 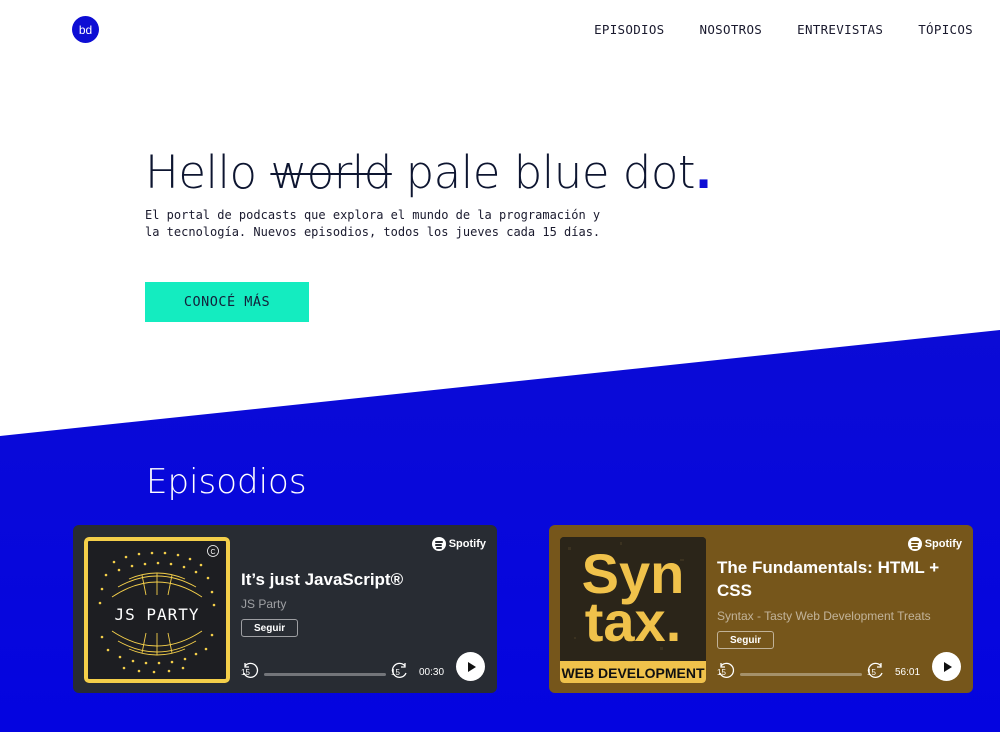 What do you see at coordinates (85, 29) in the screenshot?
I see `logo: bd` at bounding box center [85, 29].